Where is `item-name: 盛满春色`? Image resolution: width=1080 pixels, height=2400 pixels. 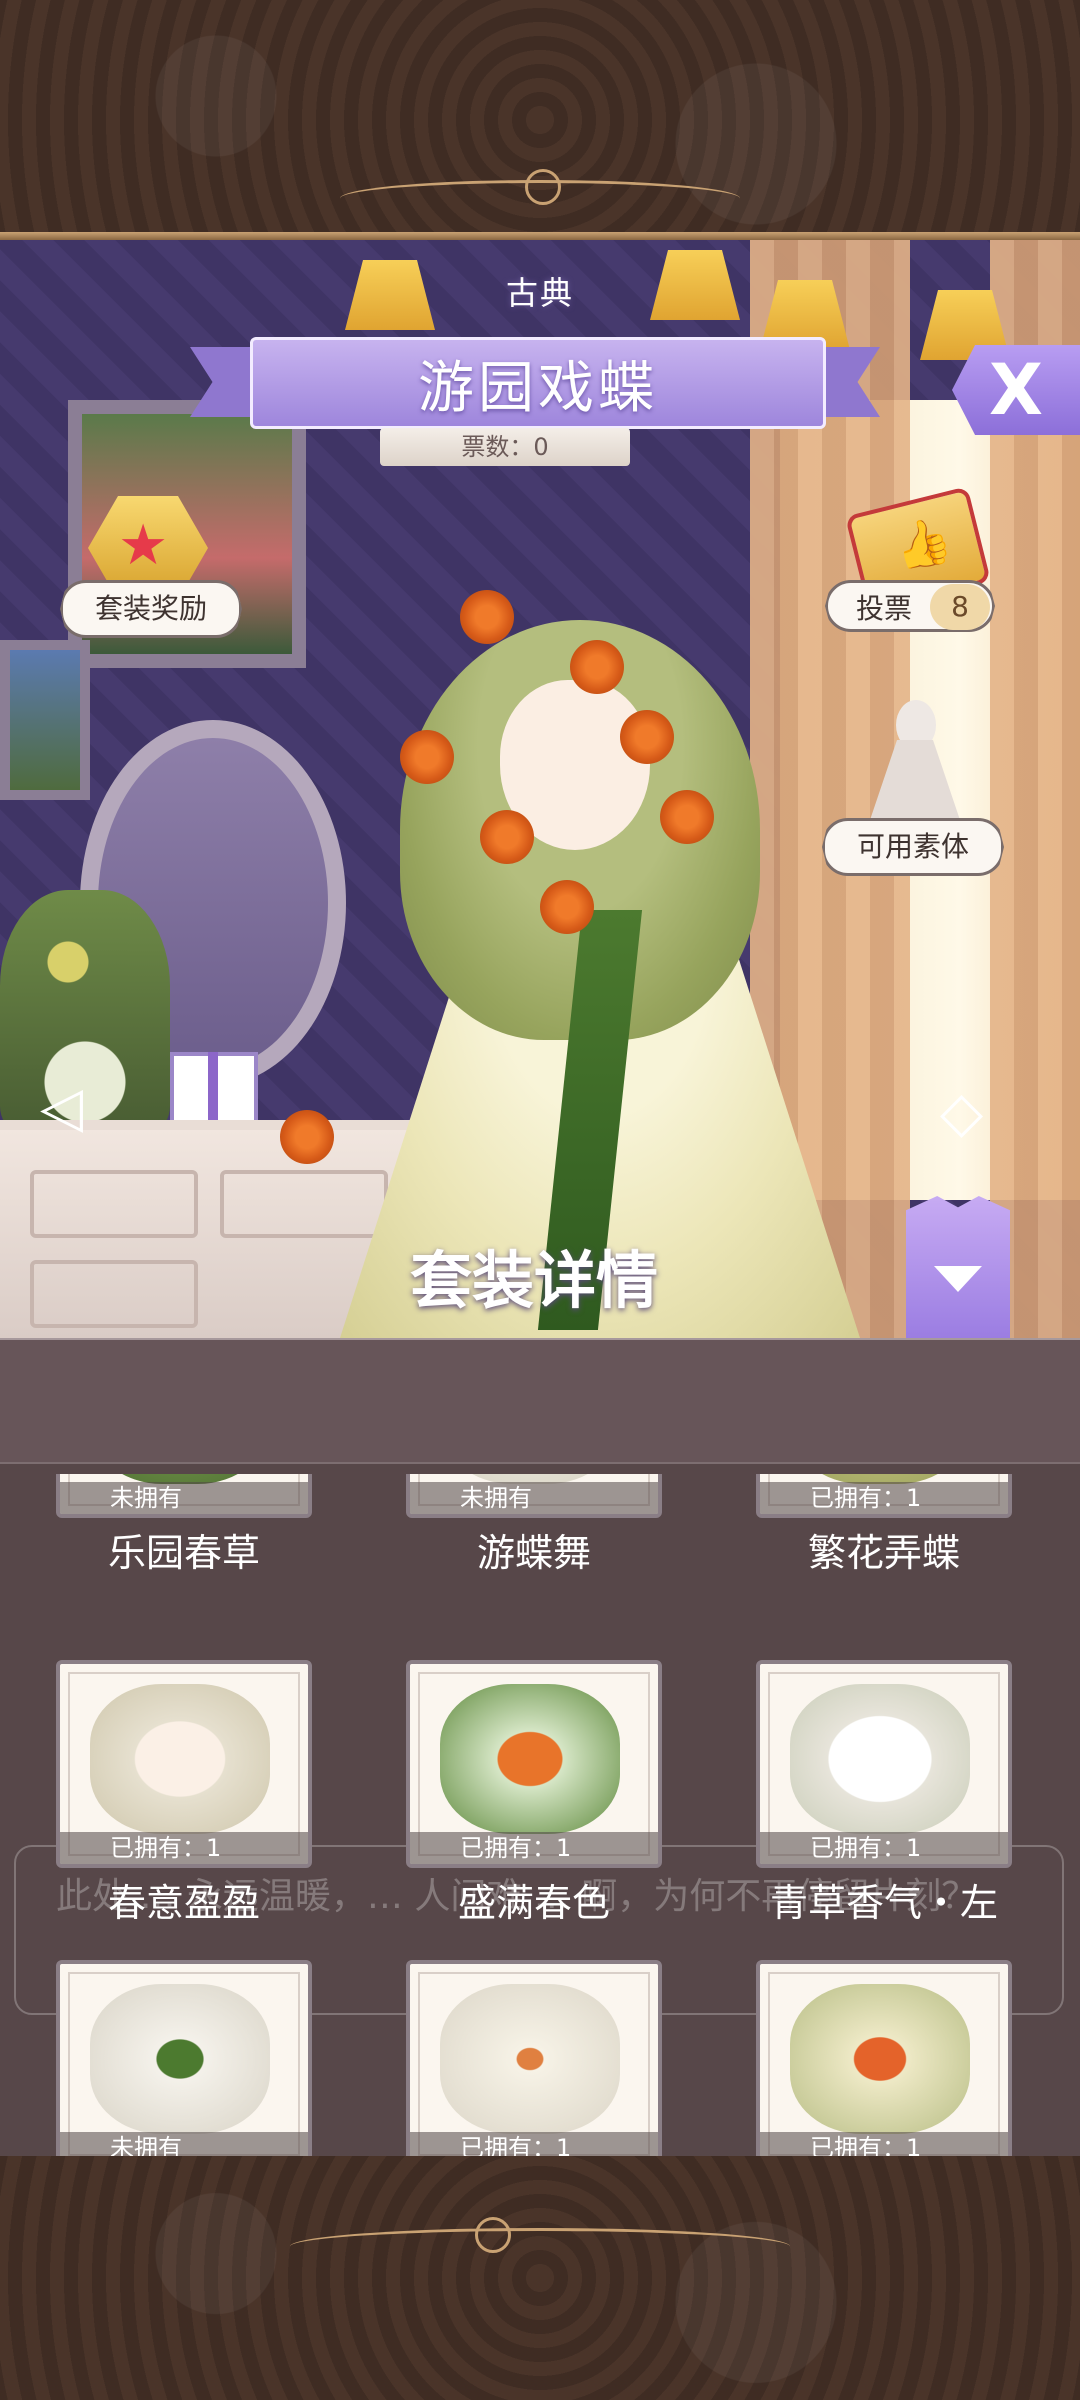 item-name: 盛满春色 is located at coordinates (533, 1903).